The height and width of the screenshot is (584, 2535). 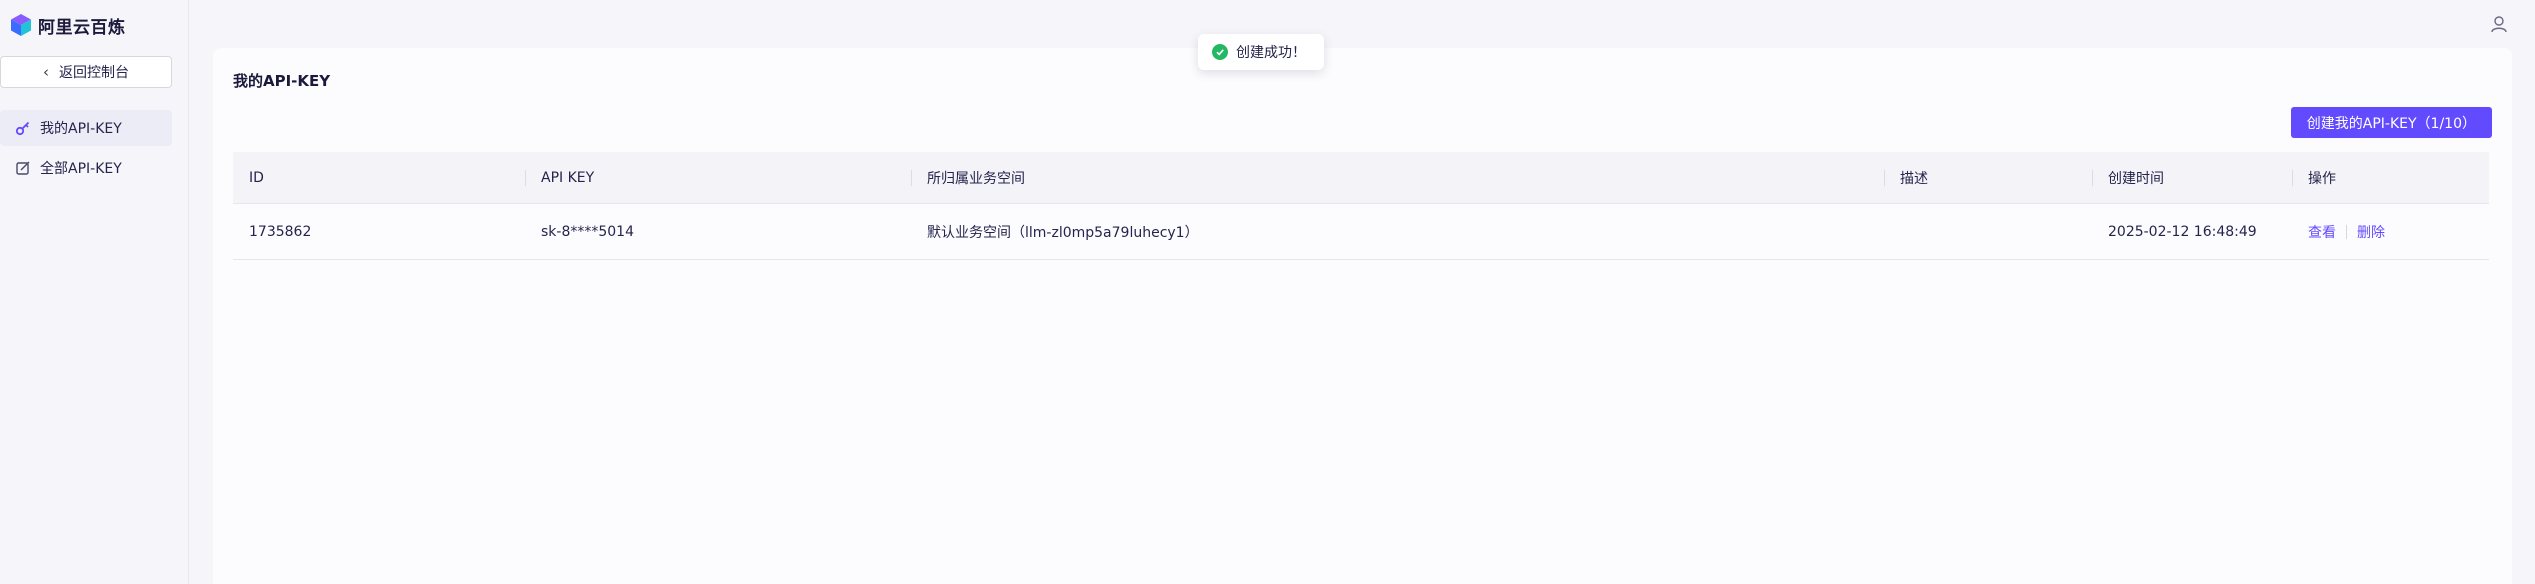 I want to click on create-api-key-button: 创建我的API-KEY（1/10）, so click(x=2391, y=122).